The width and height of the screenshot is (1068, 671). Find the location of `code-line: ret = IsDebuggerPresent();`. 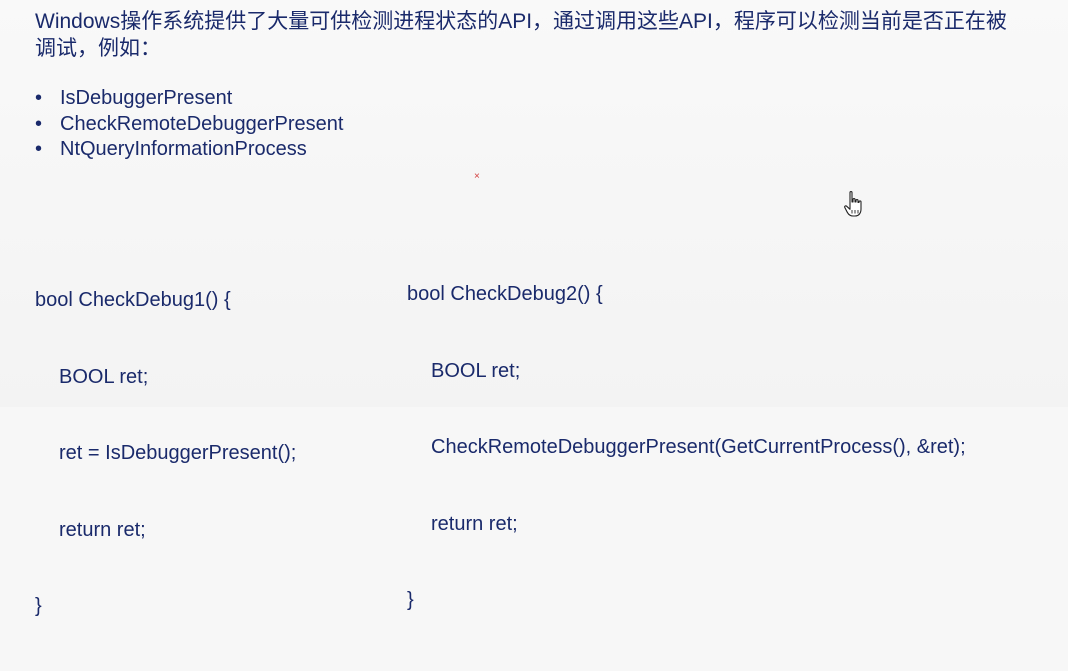

code-line: ret = IsDebuggerPresent(); is located at coordinates (178, 453).